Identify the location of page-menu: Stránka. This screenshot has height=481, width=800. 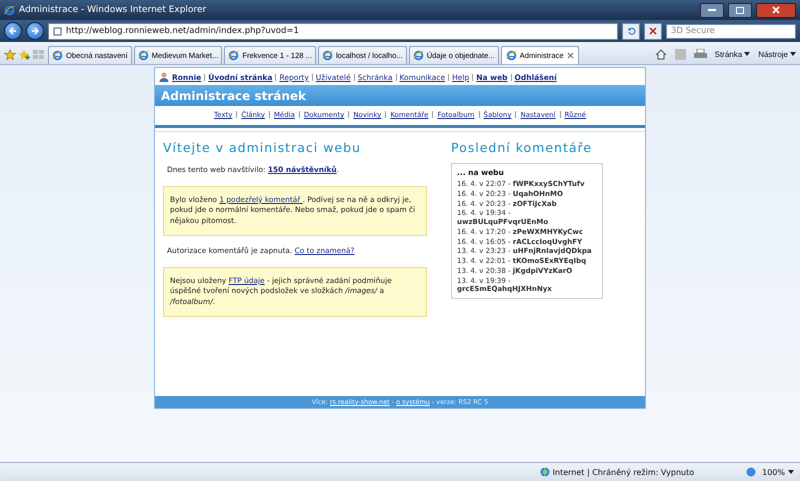
(732, 54).